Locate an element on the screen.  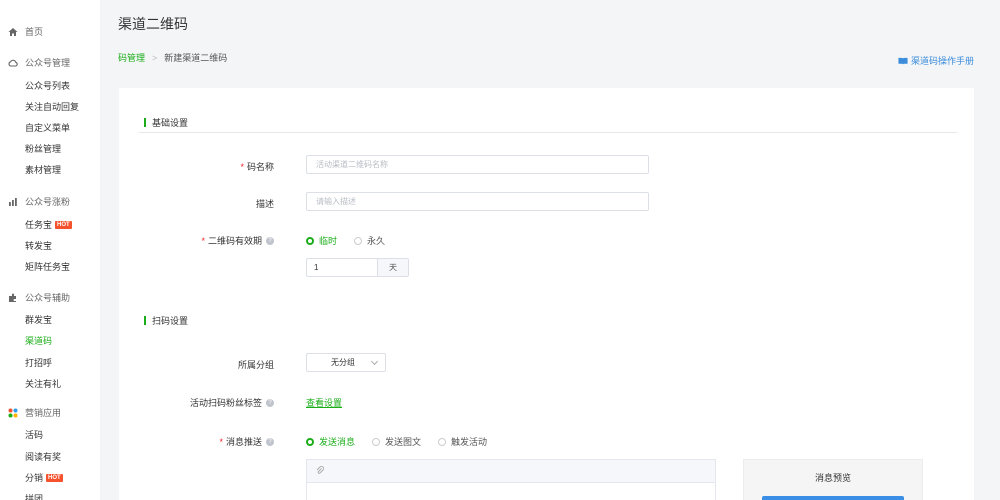
sidebar-item-forward-bao: 转发宝 is located at coordinates (38, 245).